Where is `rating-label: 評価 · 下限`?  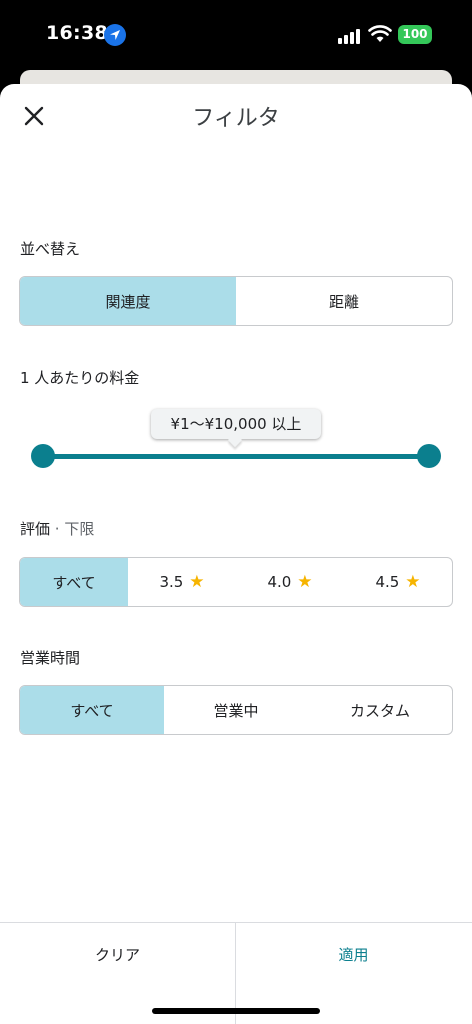
rating-label: 評価 · 下限 is located at coordinates (57, 528).